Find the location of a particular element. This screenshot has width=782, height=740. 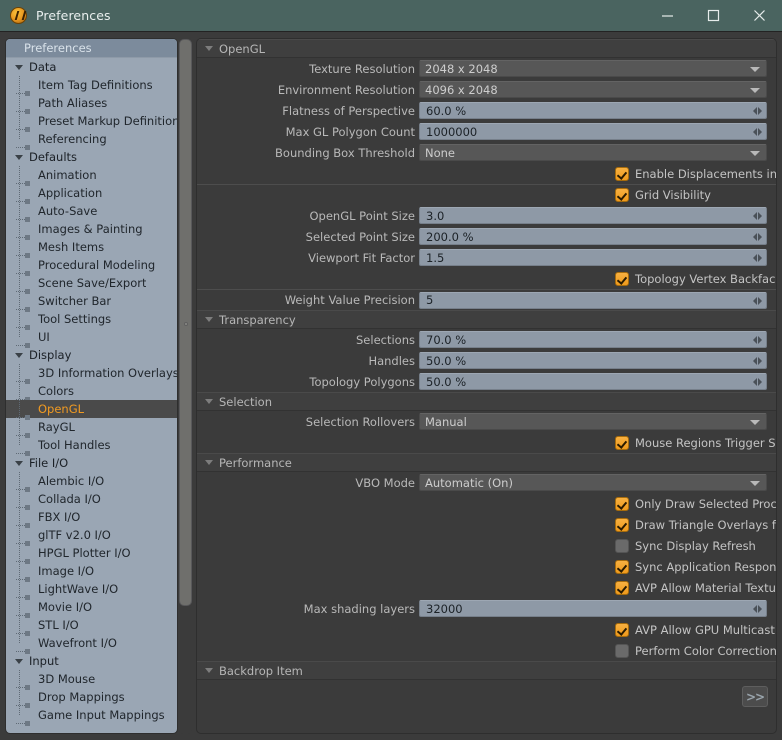

checkbox-mouse-regions-trigger-selection is located at coordinates (622, 442).